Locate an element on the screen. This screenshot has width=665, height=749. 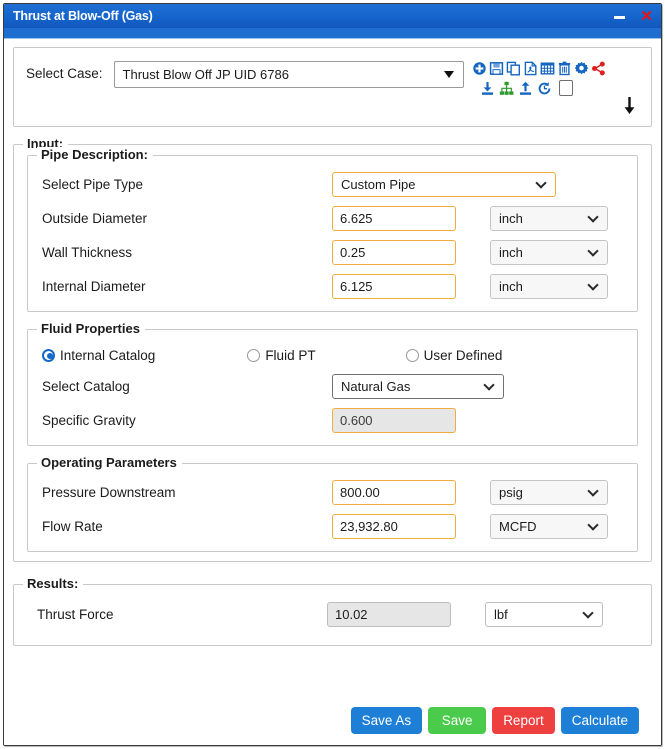
hierarchy-icon is located at coordinates (506, 88).